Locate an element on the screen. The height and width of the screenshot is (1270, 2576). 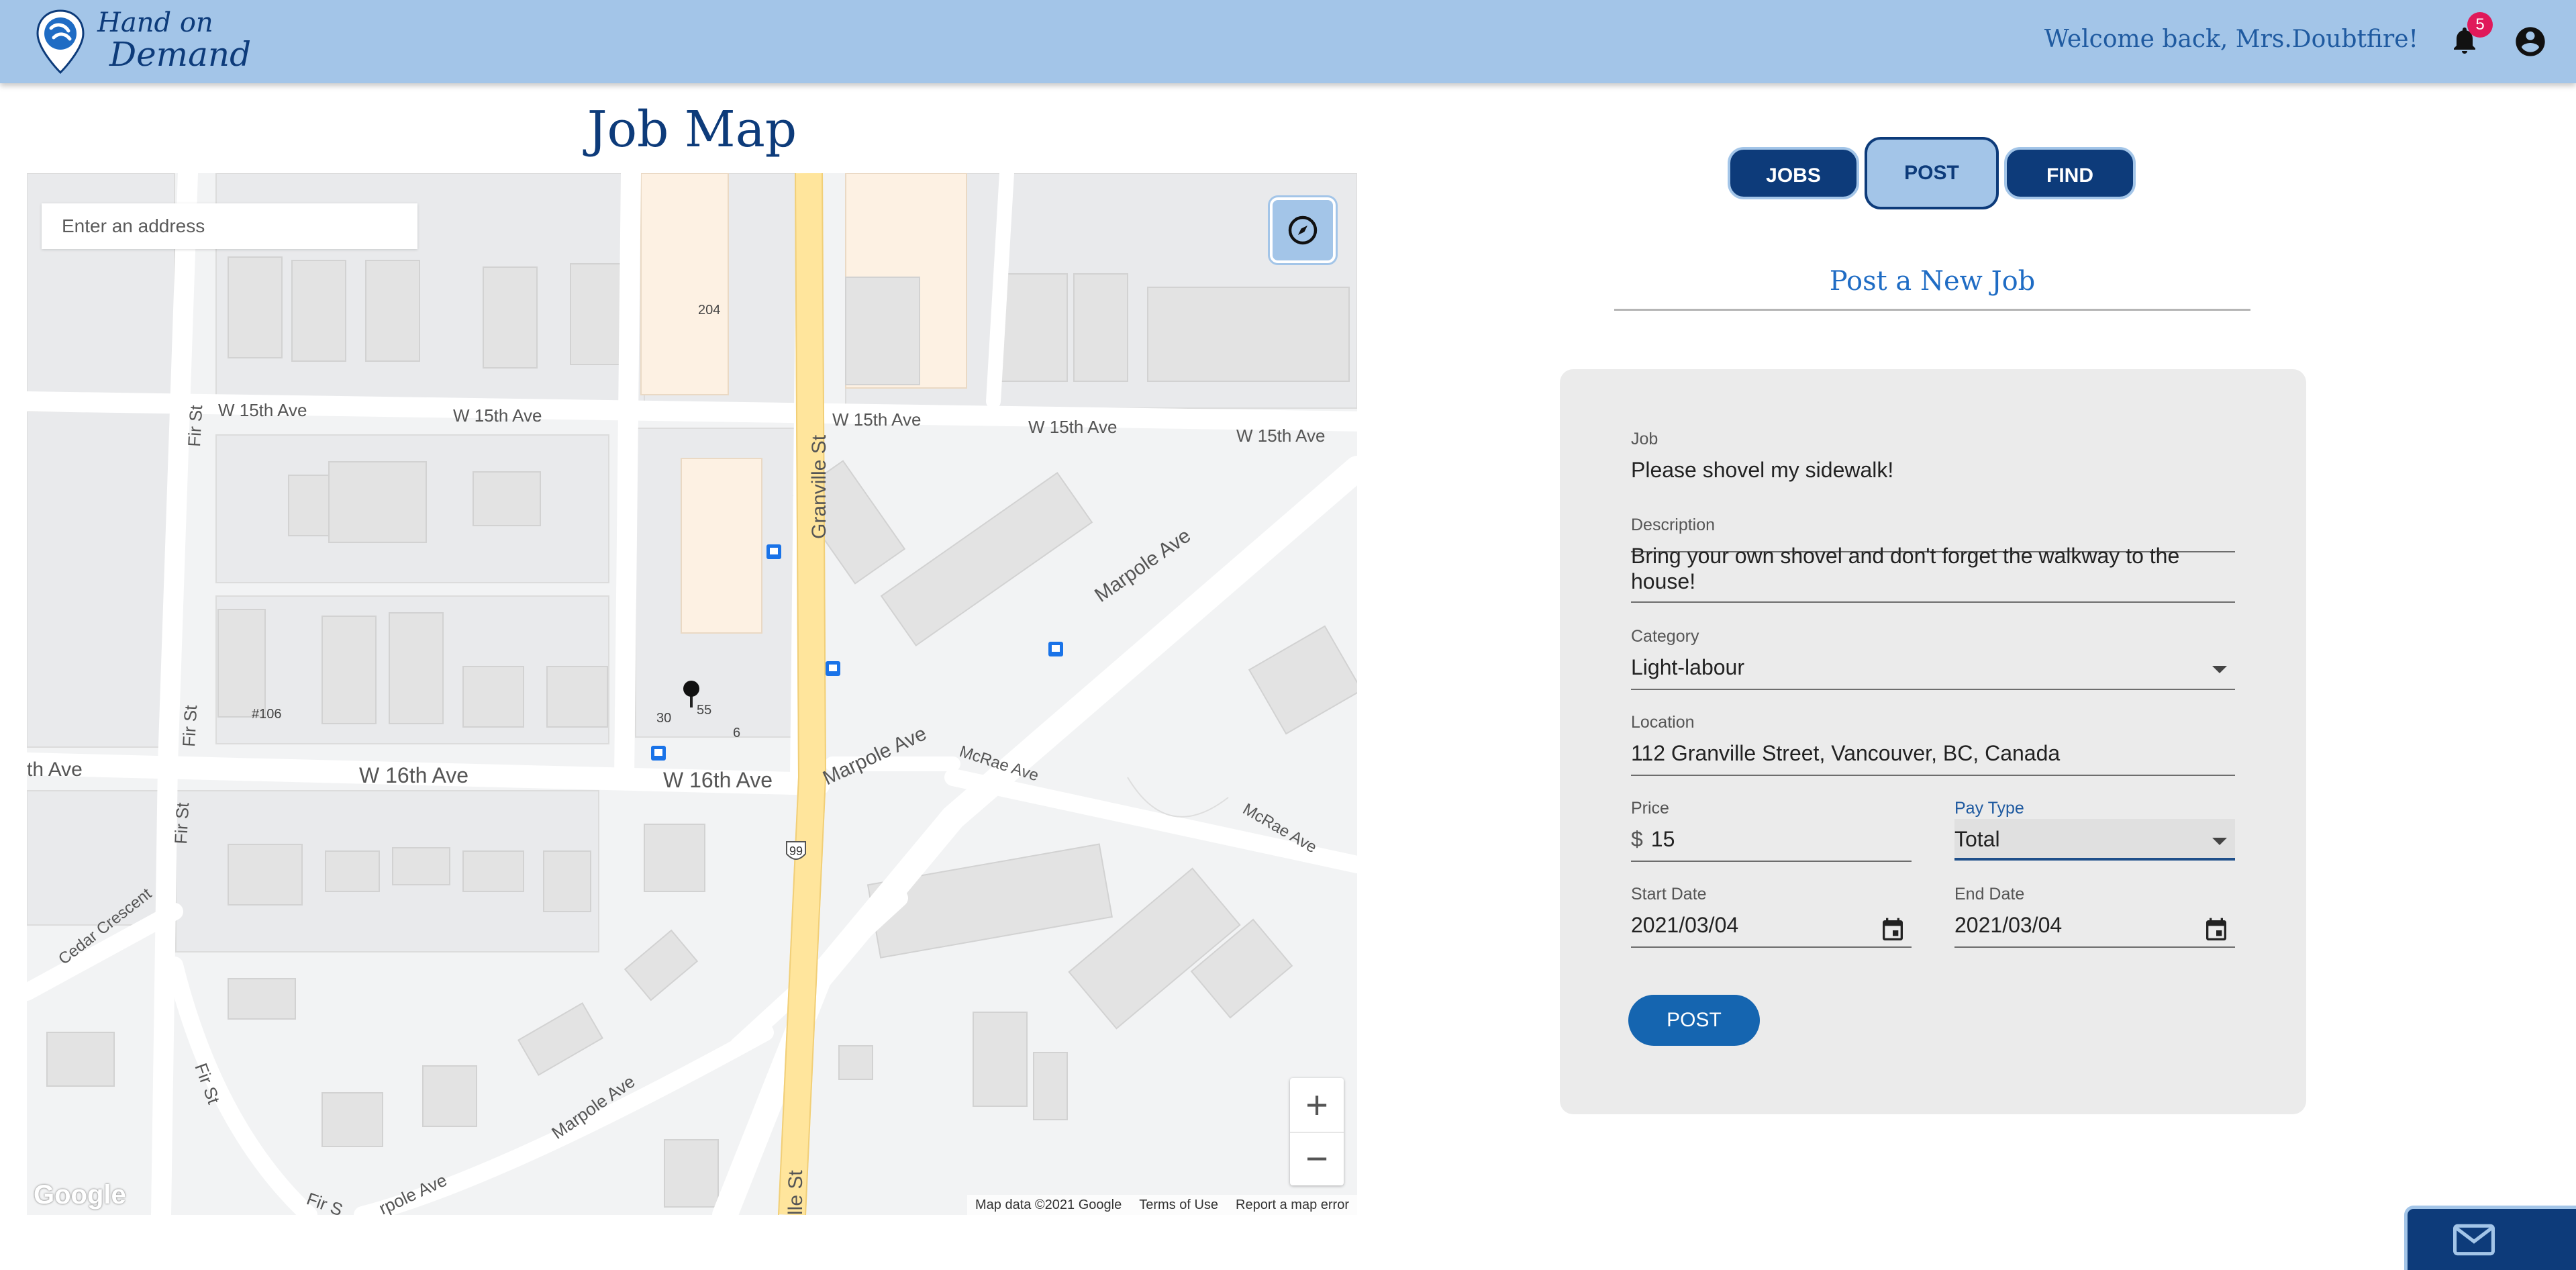
map-data-credit: Map data ©2021 Google is located at coordinates (1048, 1204).